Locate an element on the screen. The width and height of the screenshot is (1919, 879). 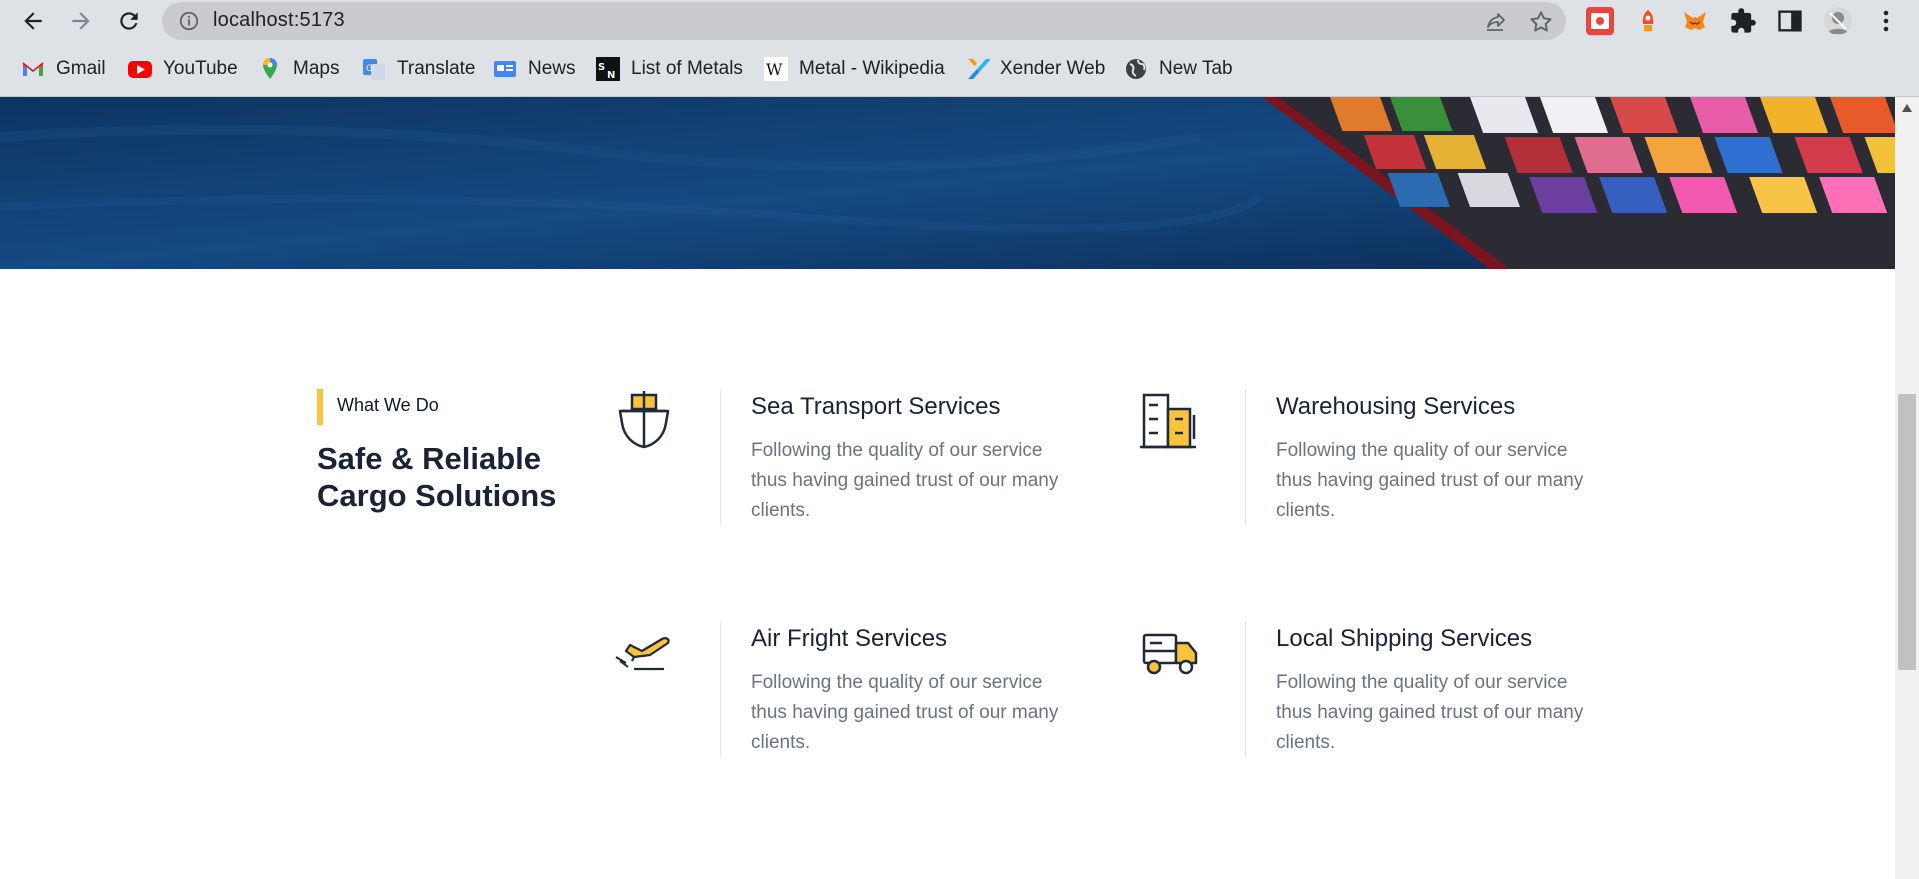
scroll-up-arrow-icon is located at coordinates (1907, 108).